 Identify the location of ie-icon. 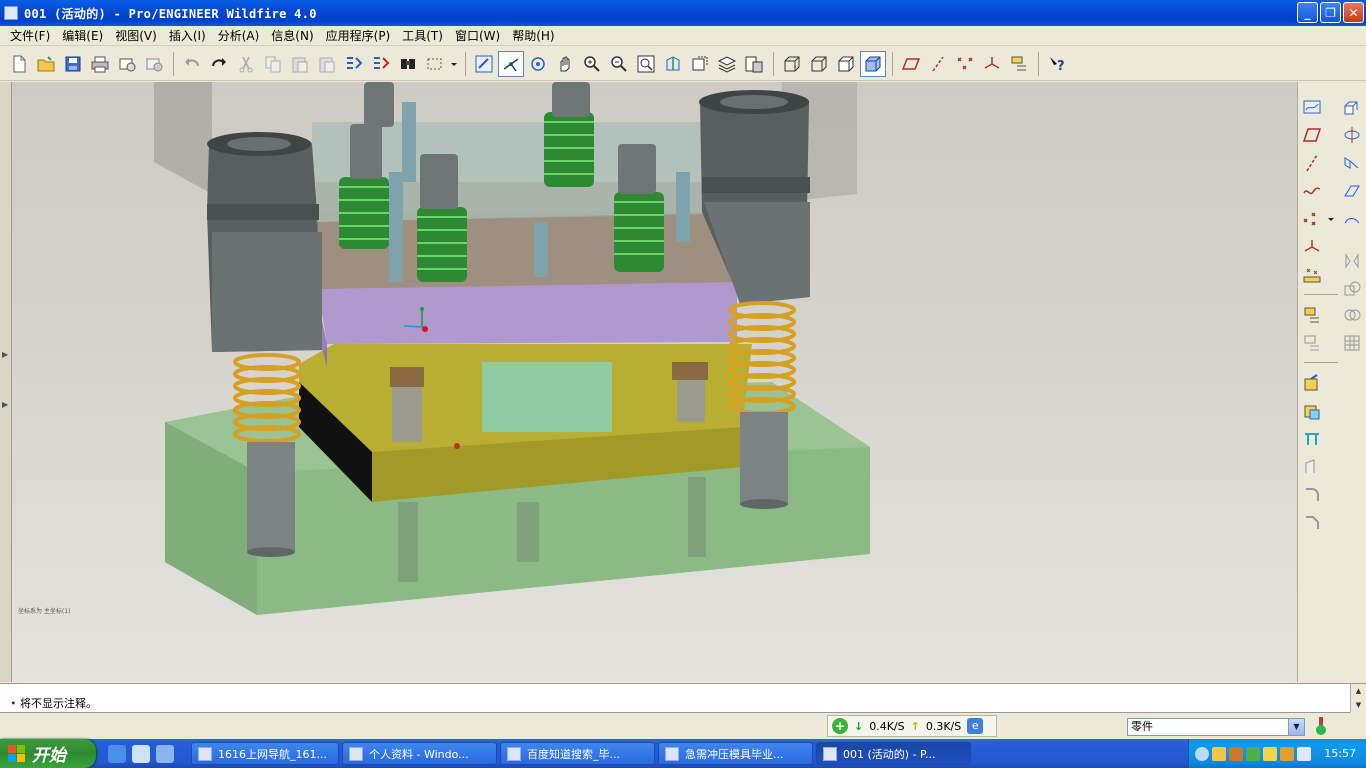
(117, 753).